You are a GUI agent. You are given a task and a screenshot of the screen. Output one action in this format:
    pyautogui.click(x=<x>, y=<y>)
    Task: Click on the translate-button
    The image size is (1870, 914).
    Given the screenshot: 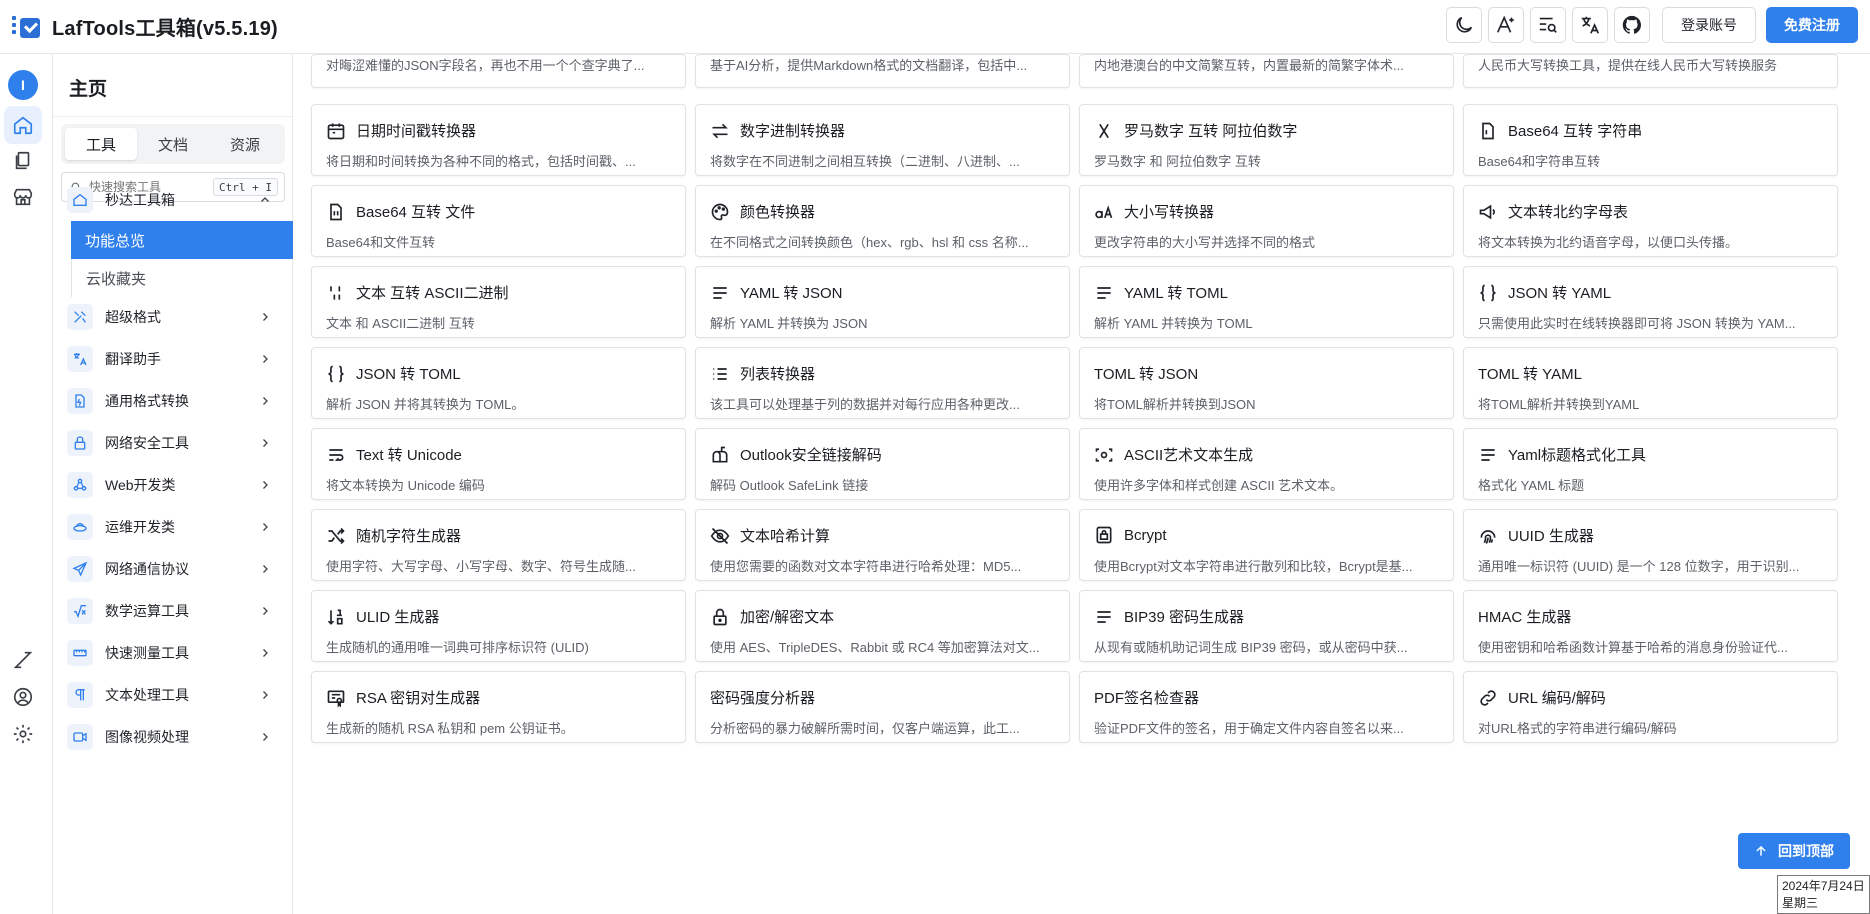 What is the action you would take?
    pyautogui.click(x=1590, y=25)
    